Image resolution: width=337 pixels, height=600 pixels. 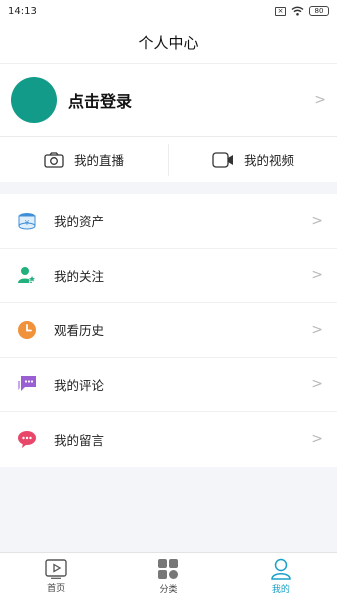 I want to click on quick-actions: 我的直播 我的视频, so click(x=168, y=159).